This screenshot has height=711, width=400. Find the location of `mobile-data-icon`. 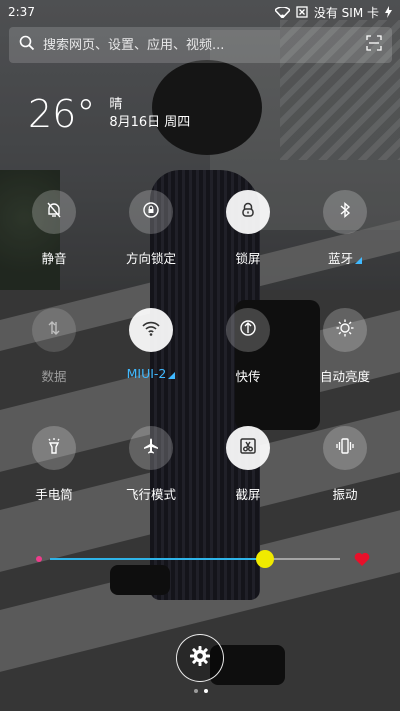

mobile-data-icon is located at coordinates (54, 330).